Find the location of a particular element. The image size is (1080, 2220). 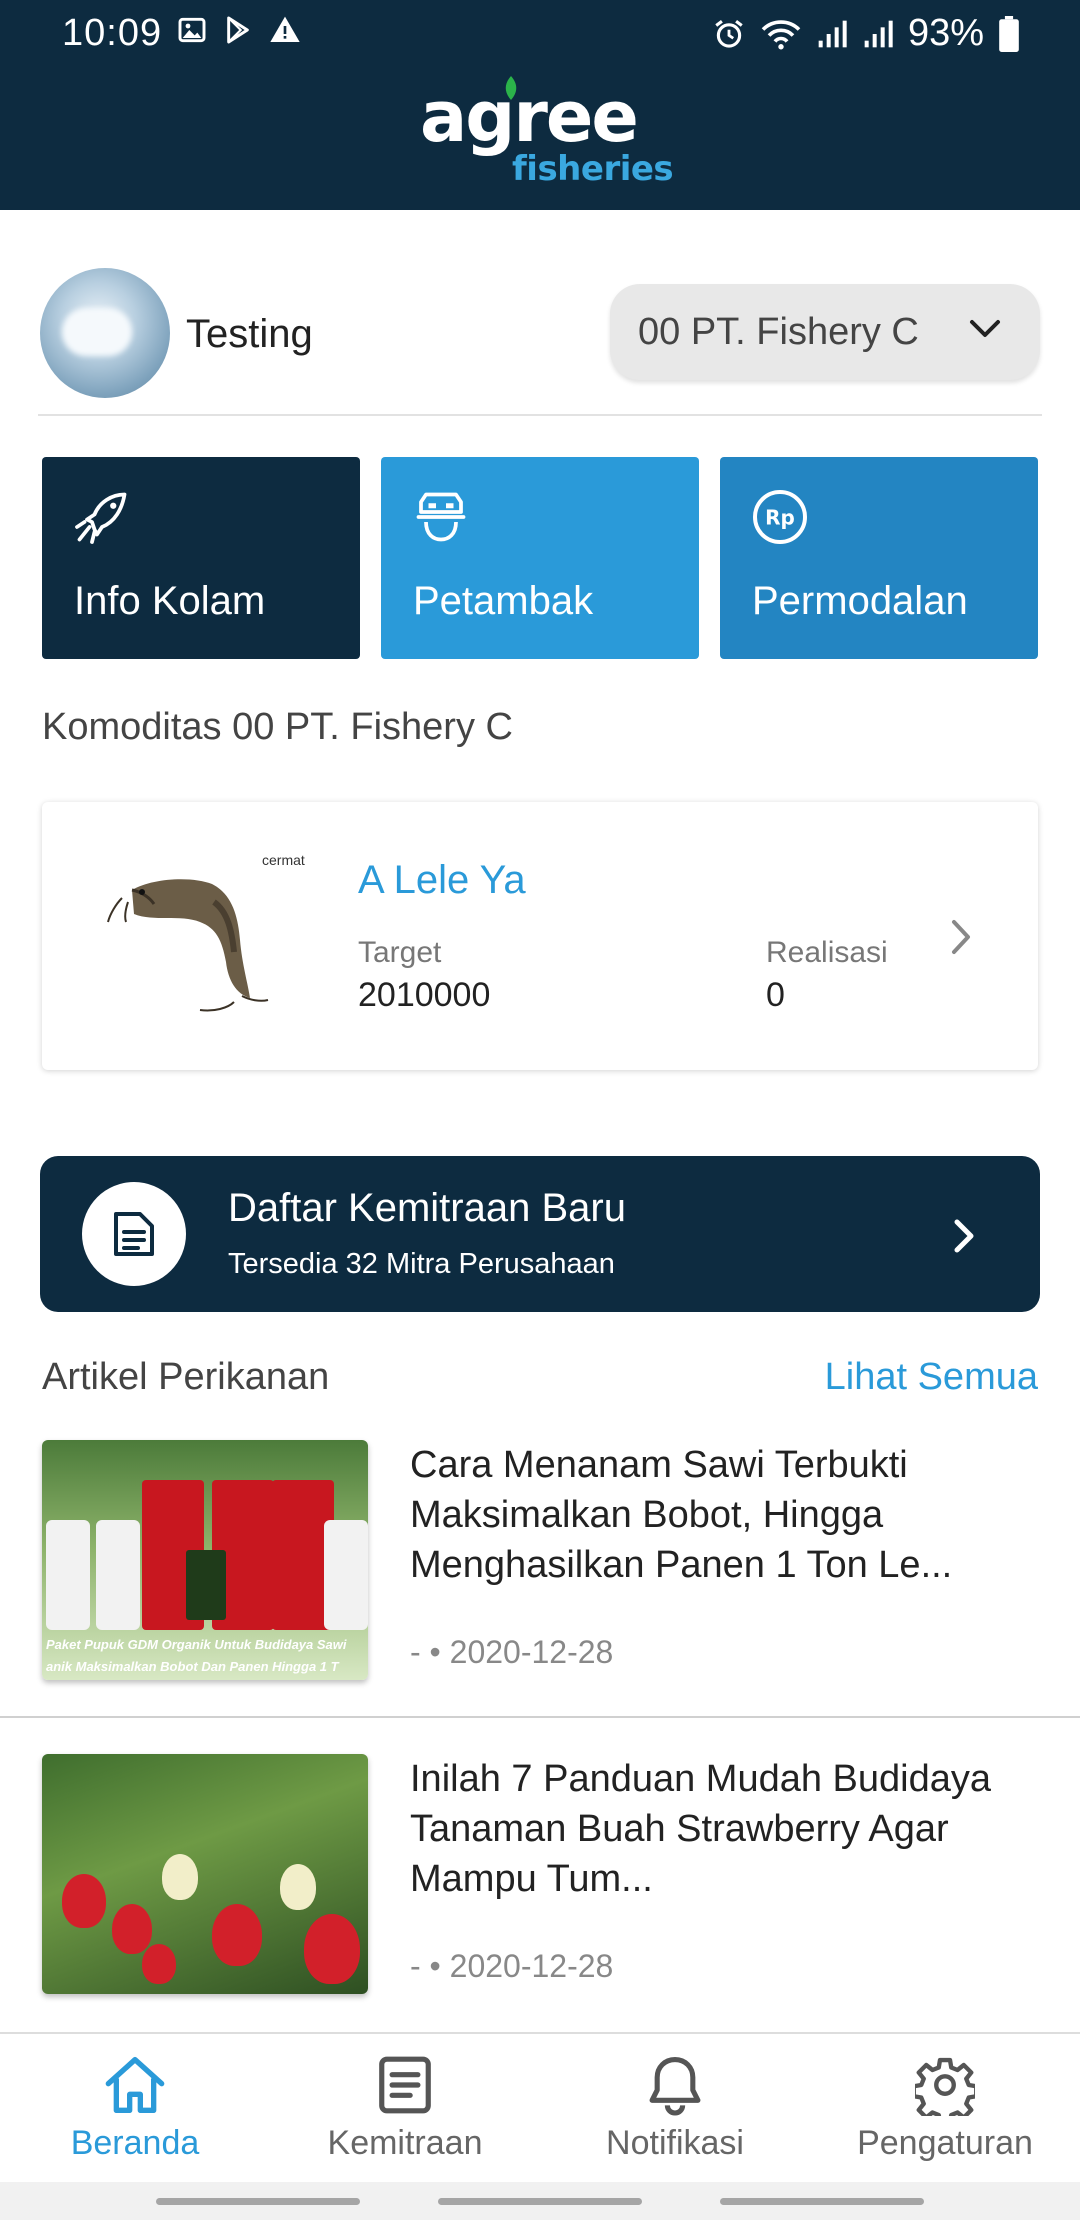

partner-banner-title: Daftar Kemitraan Baru is located at coordinates (427, 1208).